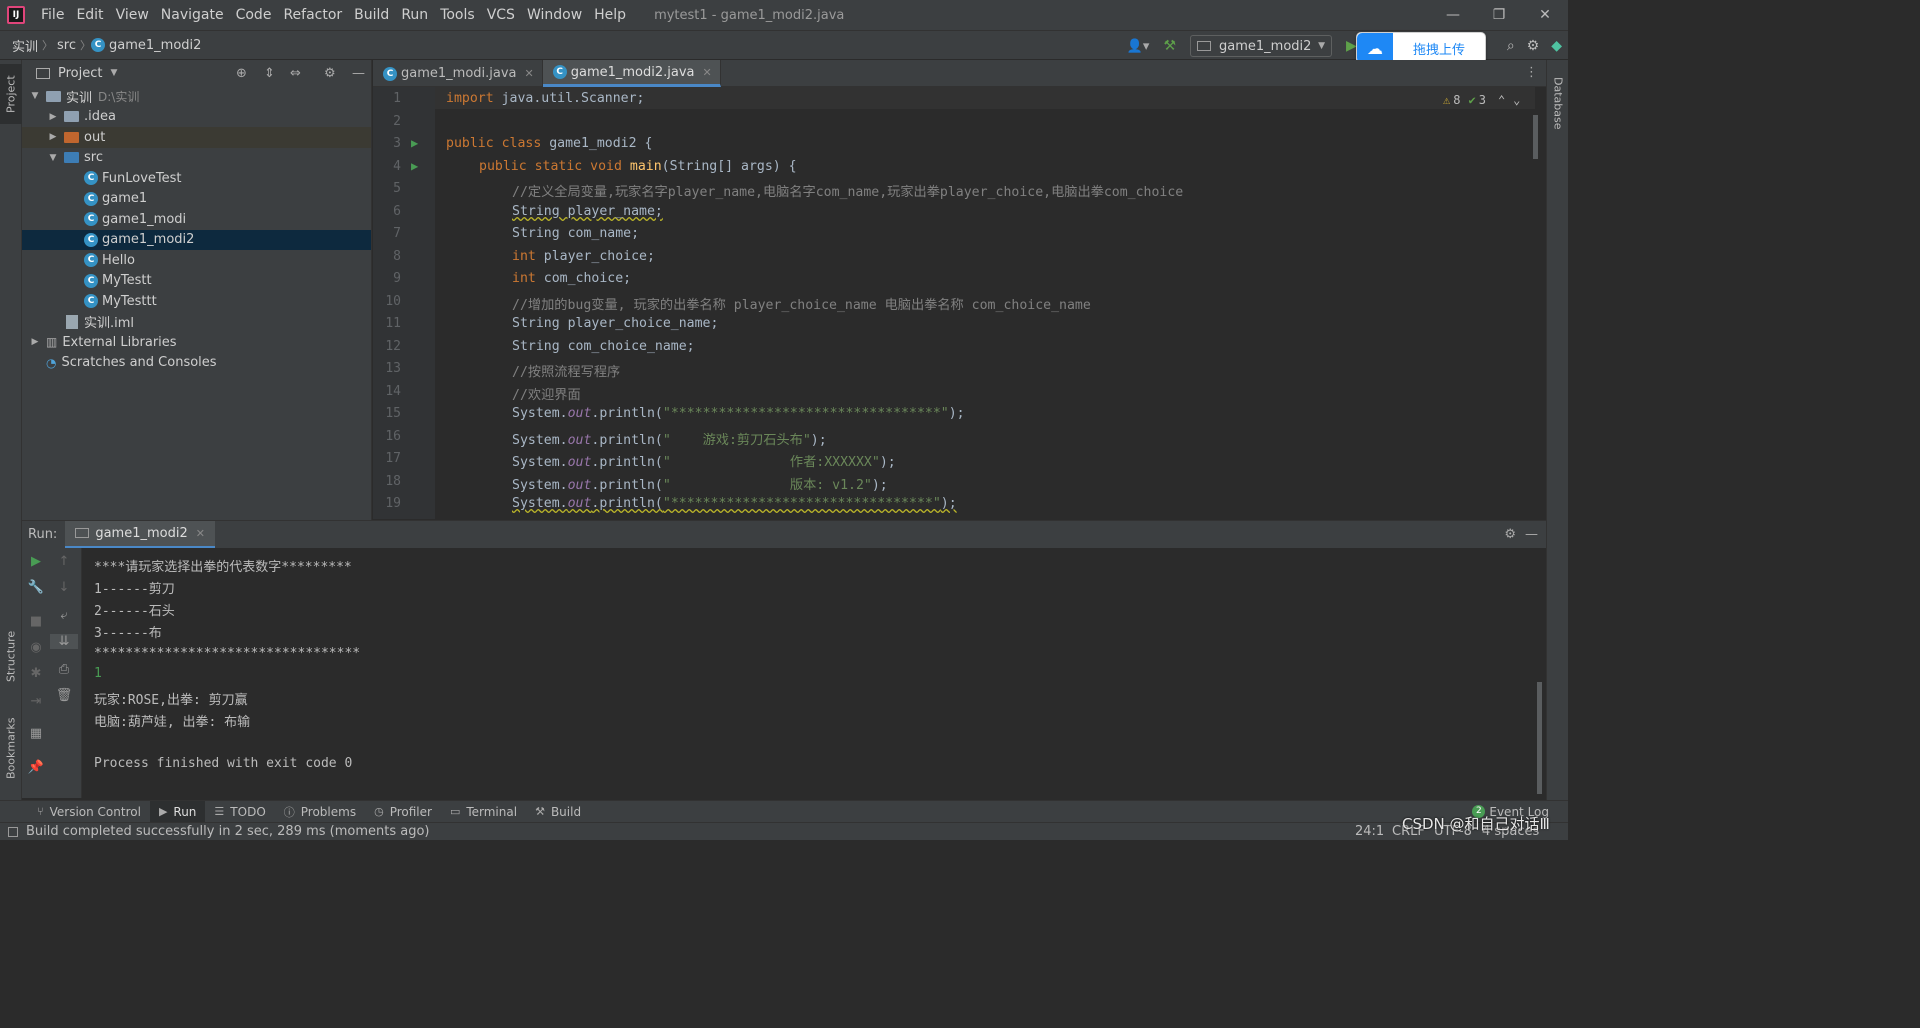 The height and width of the screenshot is (1028, 1920). Describe the element at coordinates (1369, 831) in the screenshot. I see `caret-position: 24:1` at that location.